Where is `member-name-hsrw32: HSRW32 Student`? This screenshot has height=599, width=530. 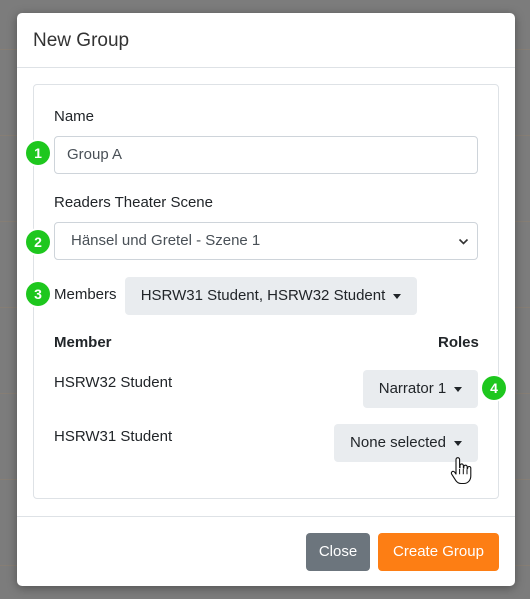
member-name-hsrw32: HSRW32 Student is located at coordinates (113, 382).